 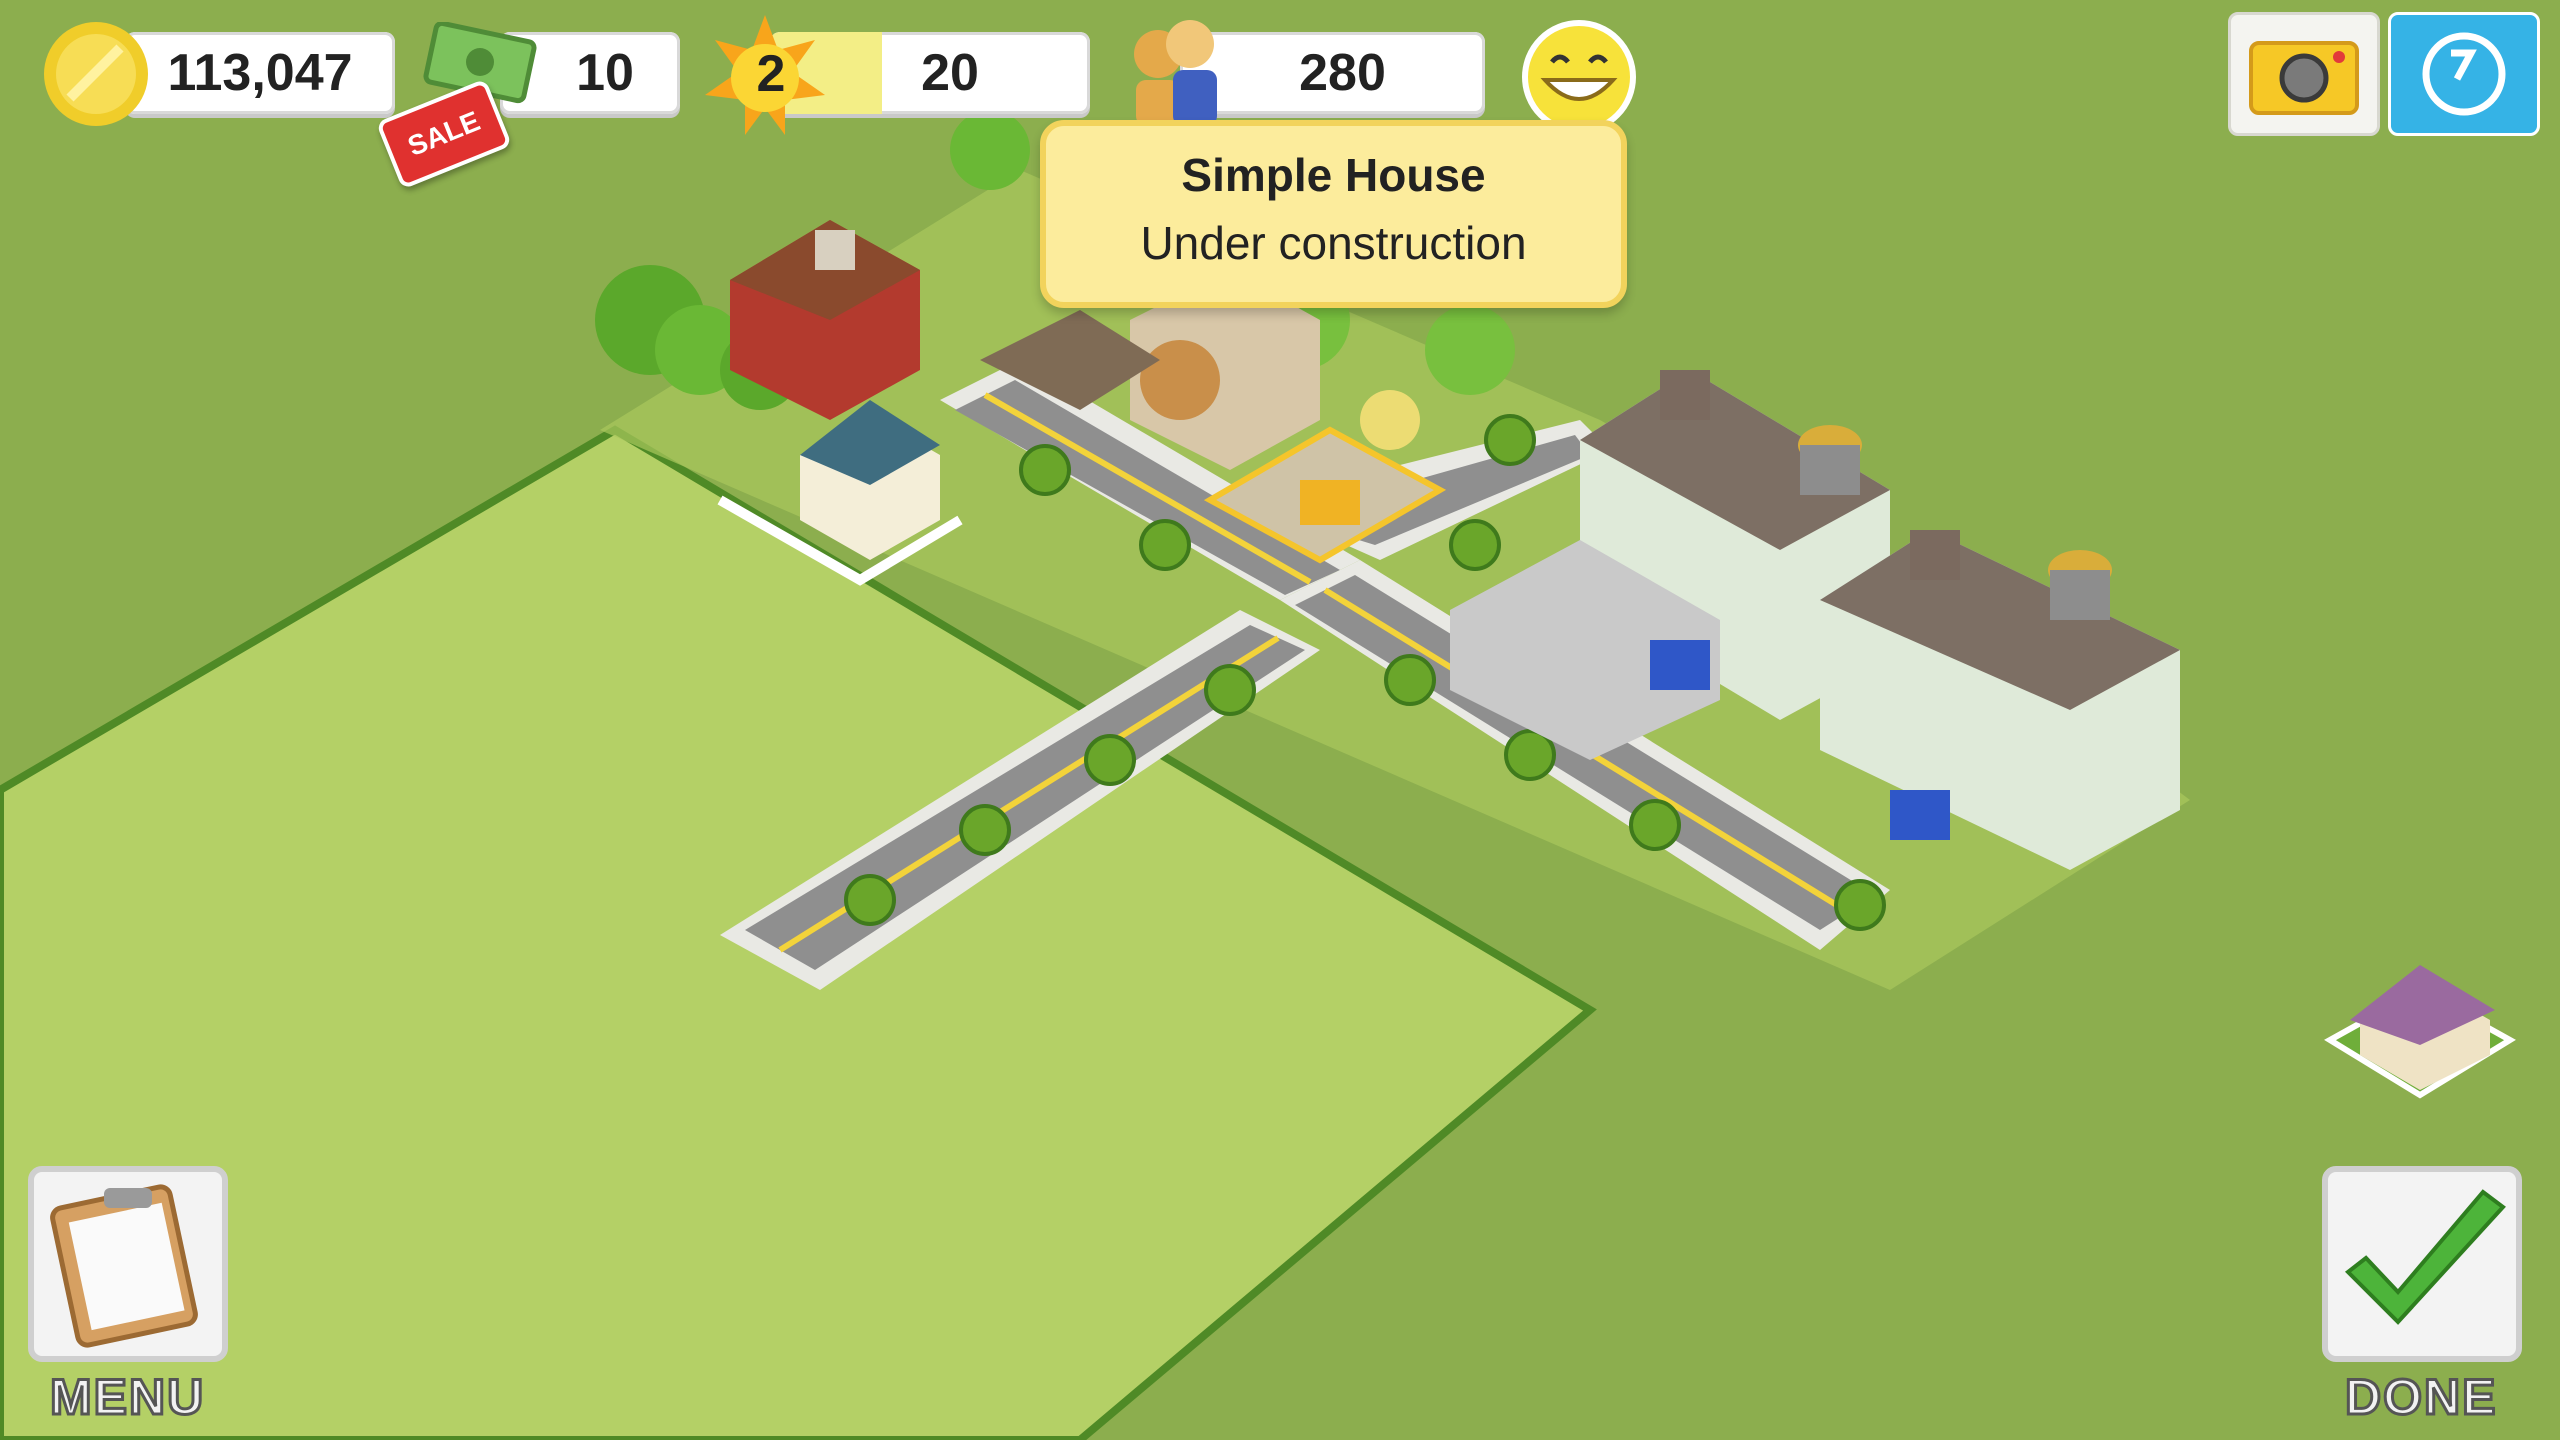 I want to click on done-label: DONE, so click(x=2420, y=1397).